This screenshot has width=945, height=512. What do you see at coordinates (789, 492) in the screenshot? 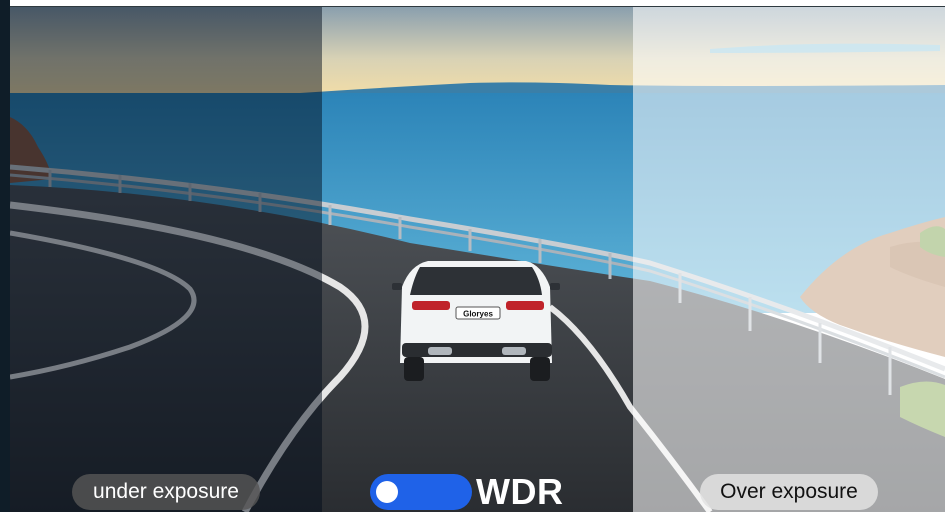
I see `over-exposure-label: Over exposure` at bounding box center [789, 492].